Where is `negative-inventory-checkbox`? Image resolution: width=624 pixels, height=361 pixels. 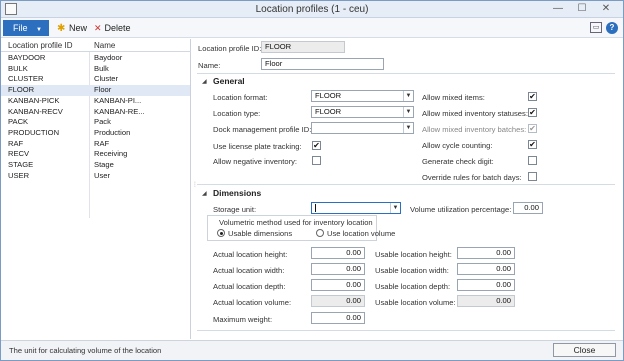
negative-inventory-checkbox is located at coordinates (316, 160).